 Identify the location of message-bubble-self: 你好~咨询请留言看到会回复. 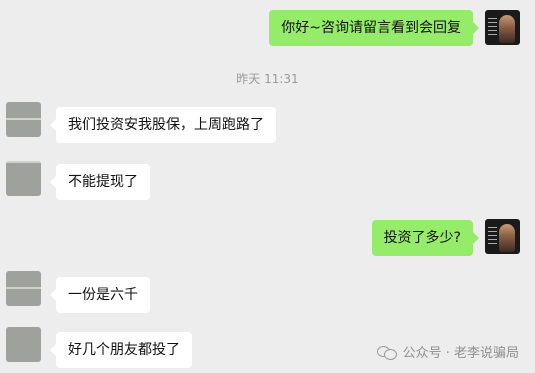
(374, 28).